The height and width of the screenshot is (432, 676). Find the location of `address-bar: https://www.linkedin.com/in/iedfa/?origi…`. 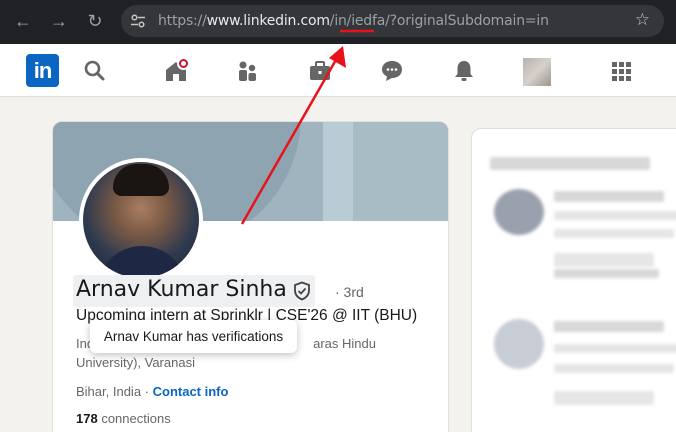

address-bar: https://www.linkedin.com/in/iedfa/?origi… is located at coordinates (392, 21).